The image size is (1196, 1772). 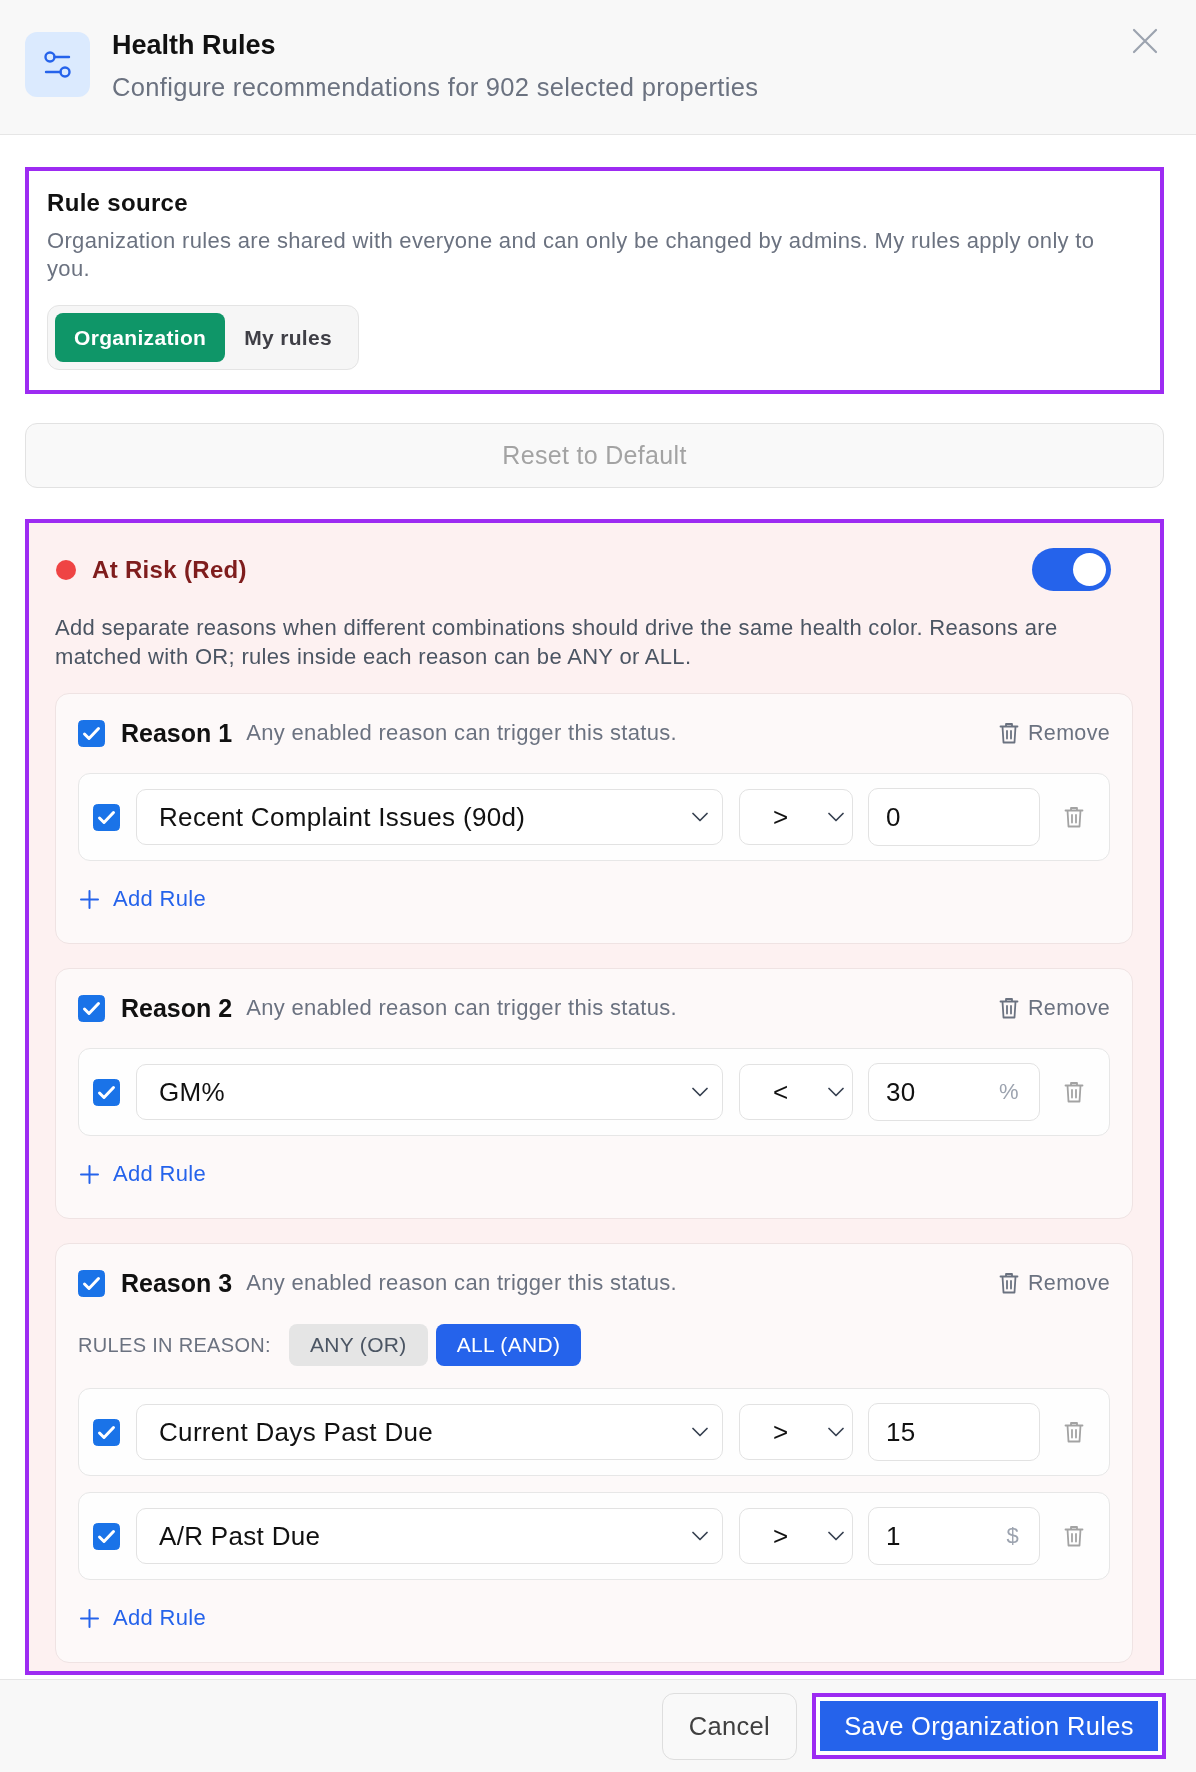 I want to click on unit-label: %, so click(x=1009, y=1092).